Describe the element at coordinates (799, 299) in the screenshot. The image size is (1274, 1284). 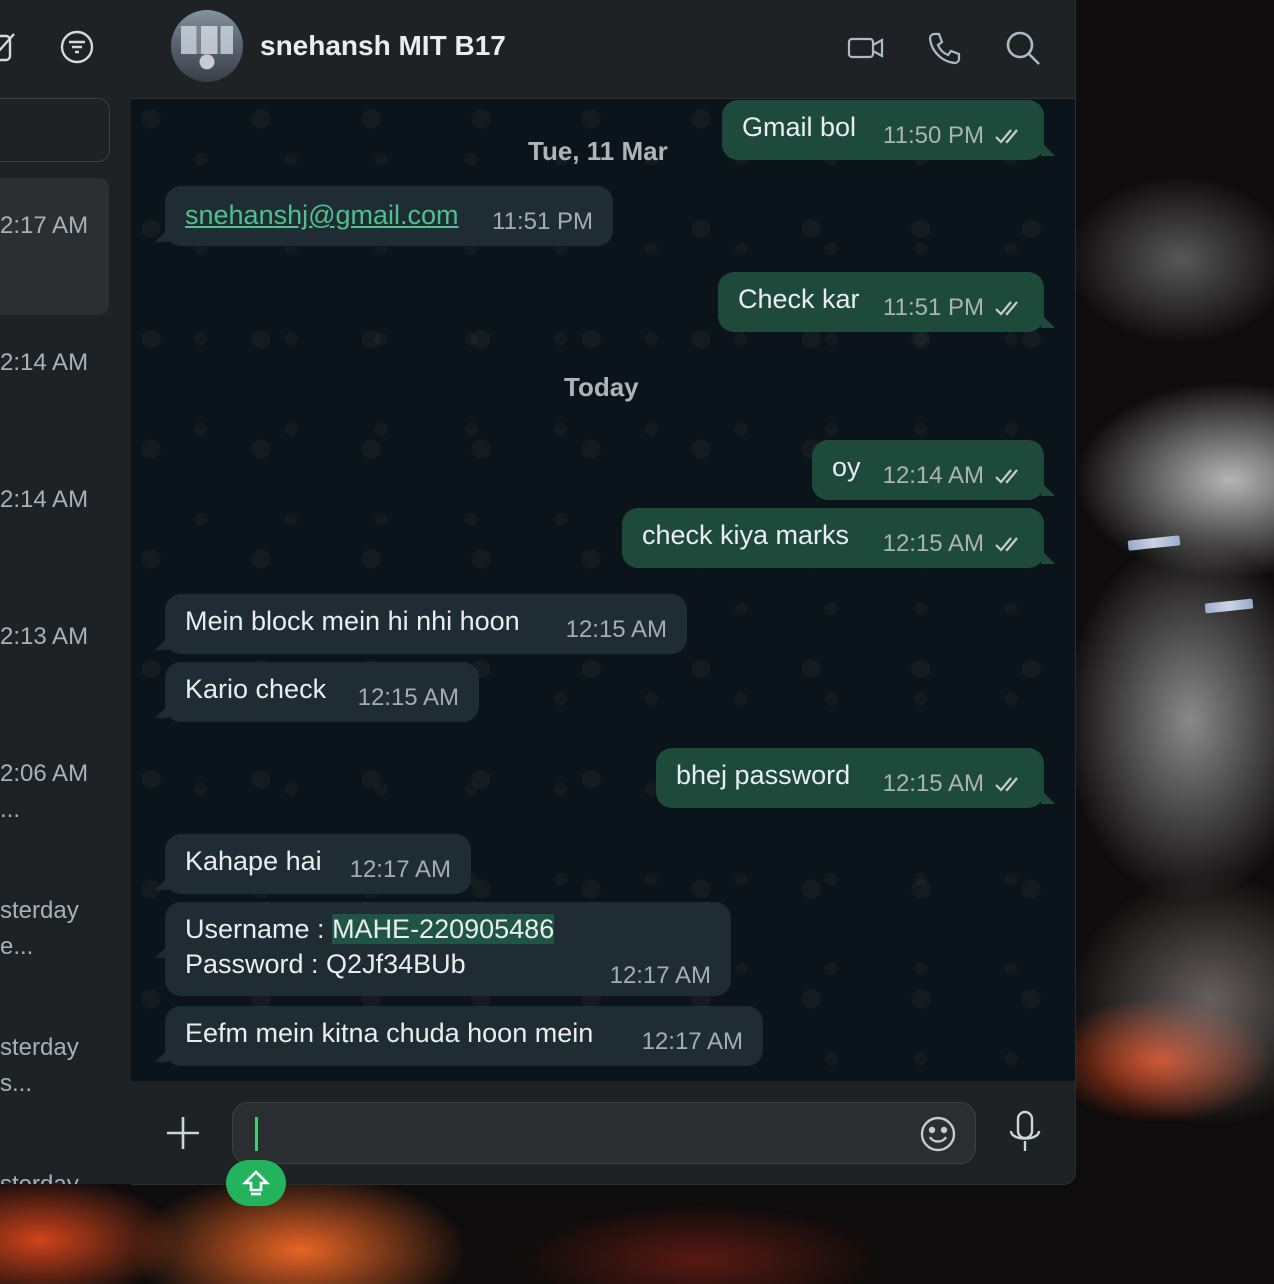
I see `message-text: Check kar` at that location.